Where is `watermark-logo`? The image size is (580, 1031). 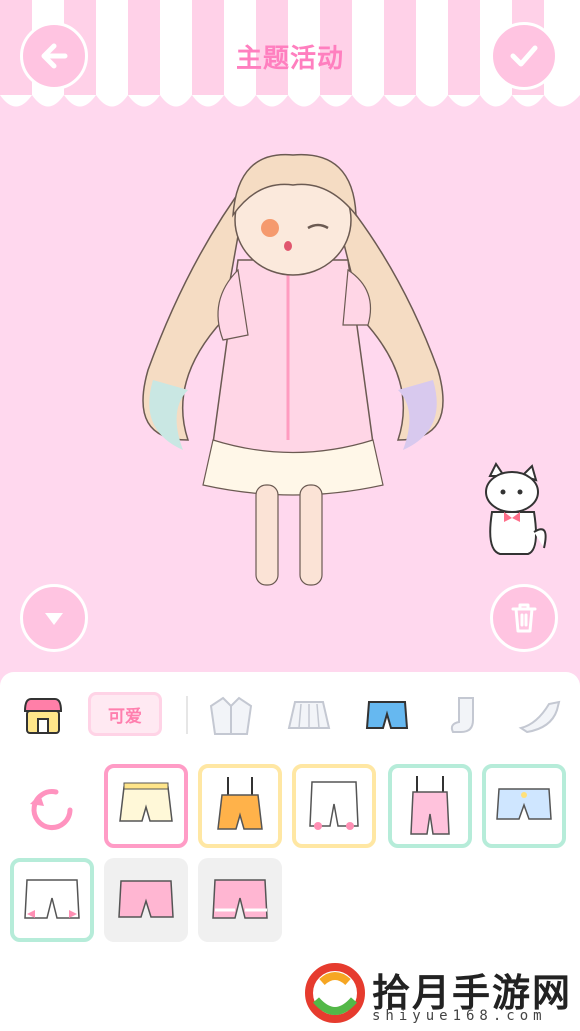 watermark-logo is located at coordinates (335, 993).